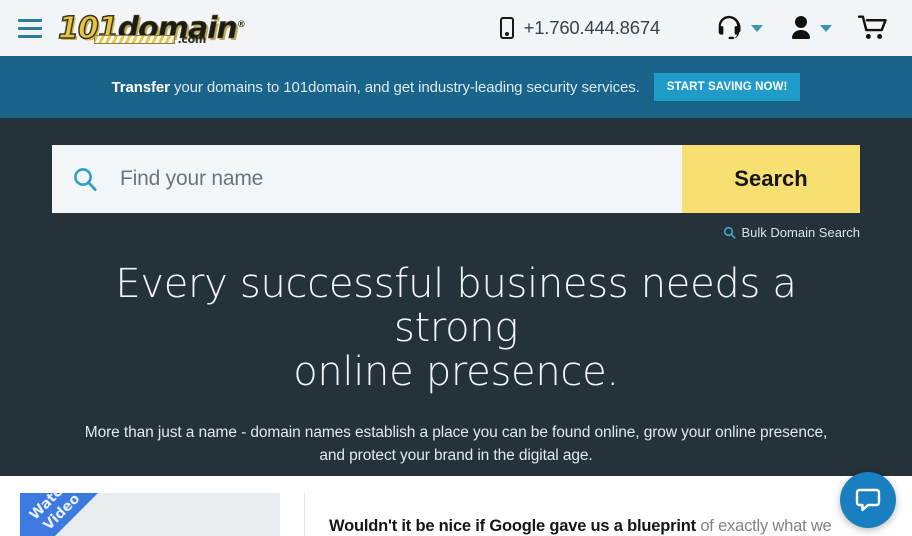 The height and width of the screenshot is (536, 912). Describe the element at coordinates (727, 87) in the screenshot. I see `start-saving-now-button: START SAVING NOW!` at that location.